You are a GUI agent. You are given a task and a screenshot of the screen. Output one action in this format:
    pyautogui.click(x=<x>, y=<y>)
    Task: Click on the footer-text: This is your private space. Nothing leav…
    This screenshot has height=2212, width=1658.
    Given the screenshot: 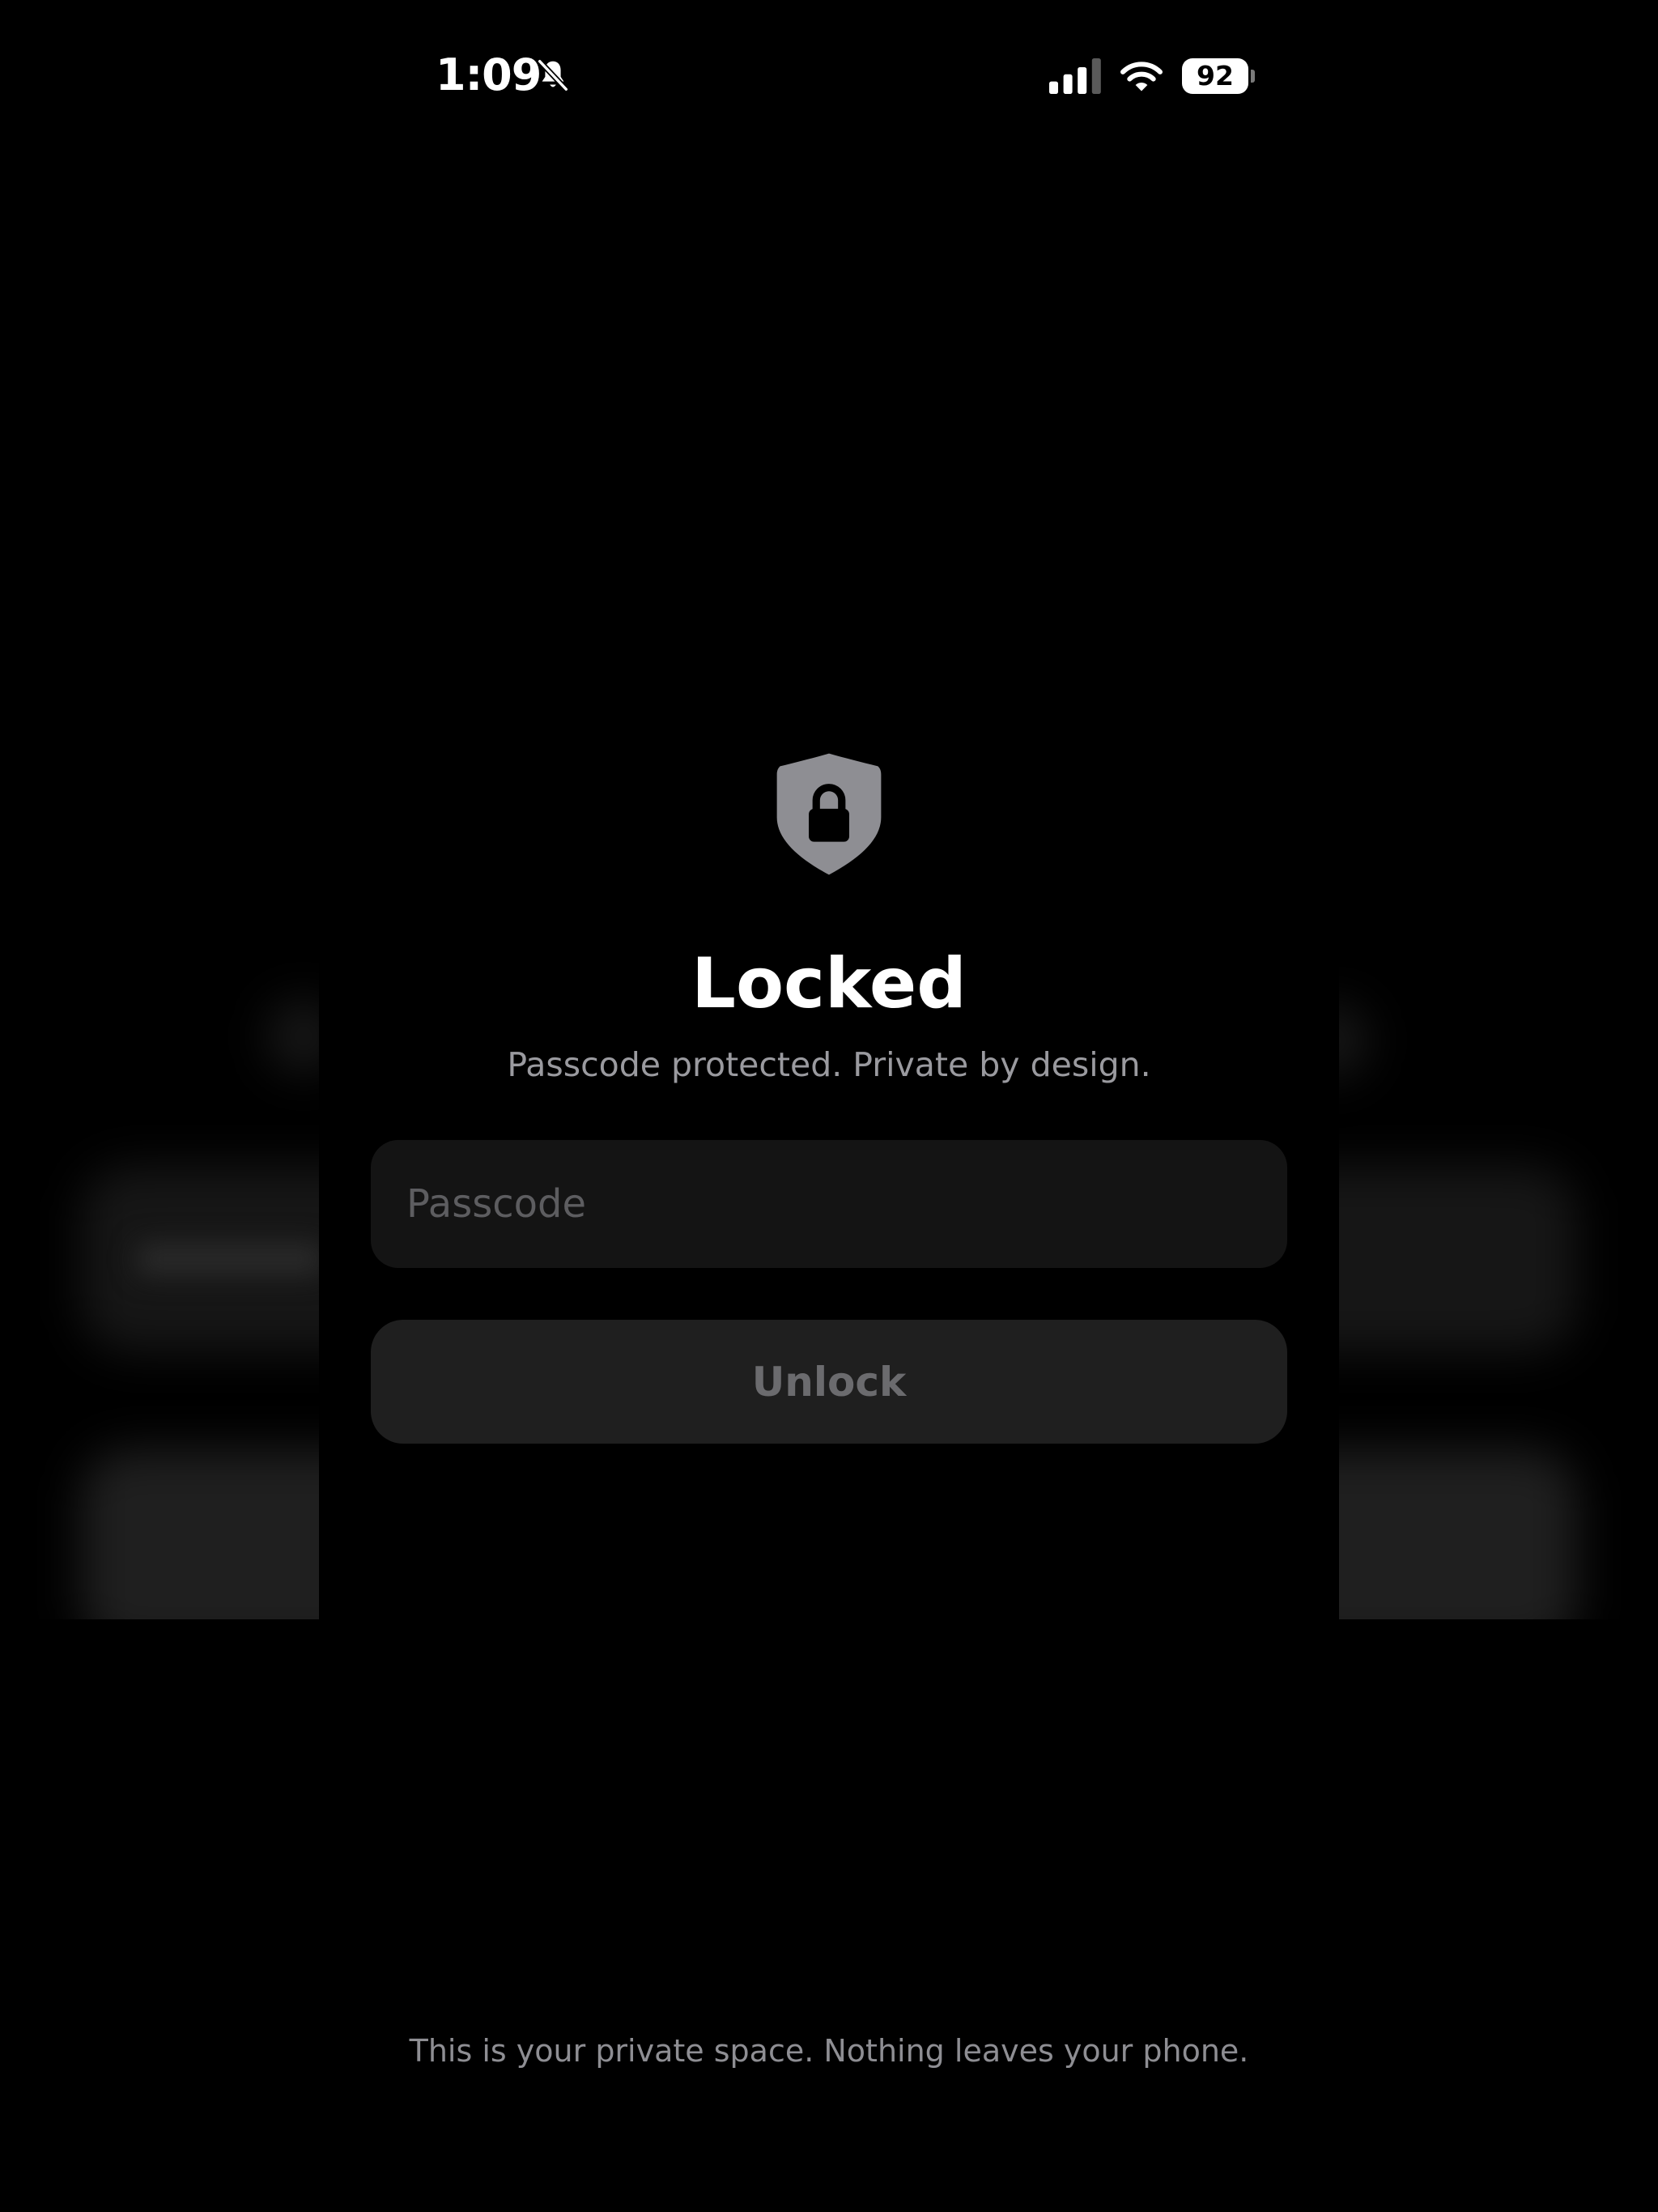 What is the action you would take?
    pyautogui.click(x=829, y=2051)
    